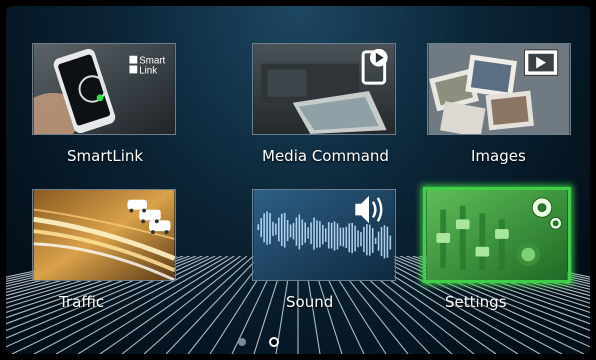 The image size is (596, 360). I want to click on svg-text: Link, so click(148, 70).